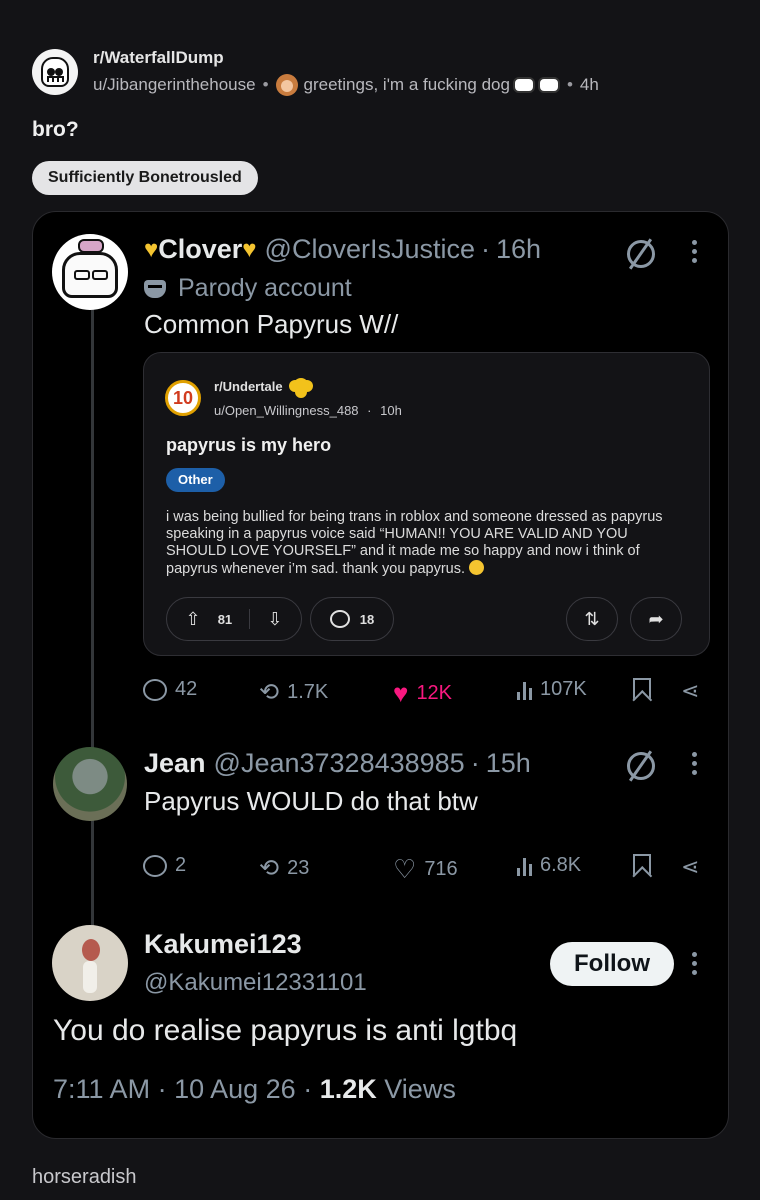 The image size is (760, 1200). I want to click on comment-count: 18, so click(367, 619).